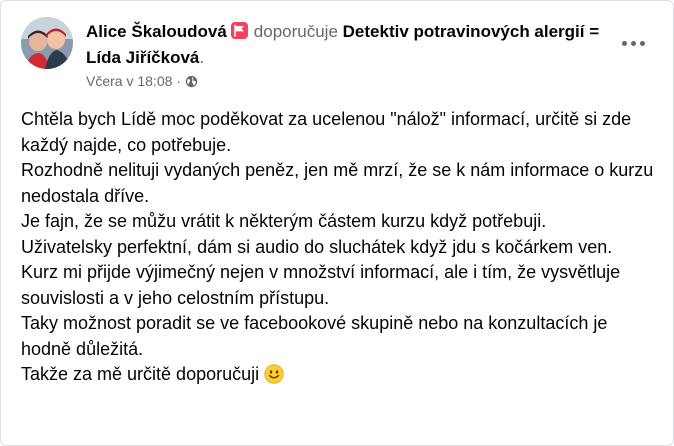  I want to click on smiling-face-emoji, so click(274, 374).